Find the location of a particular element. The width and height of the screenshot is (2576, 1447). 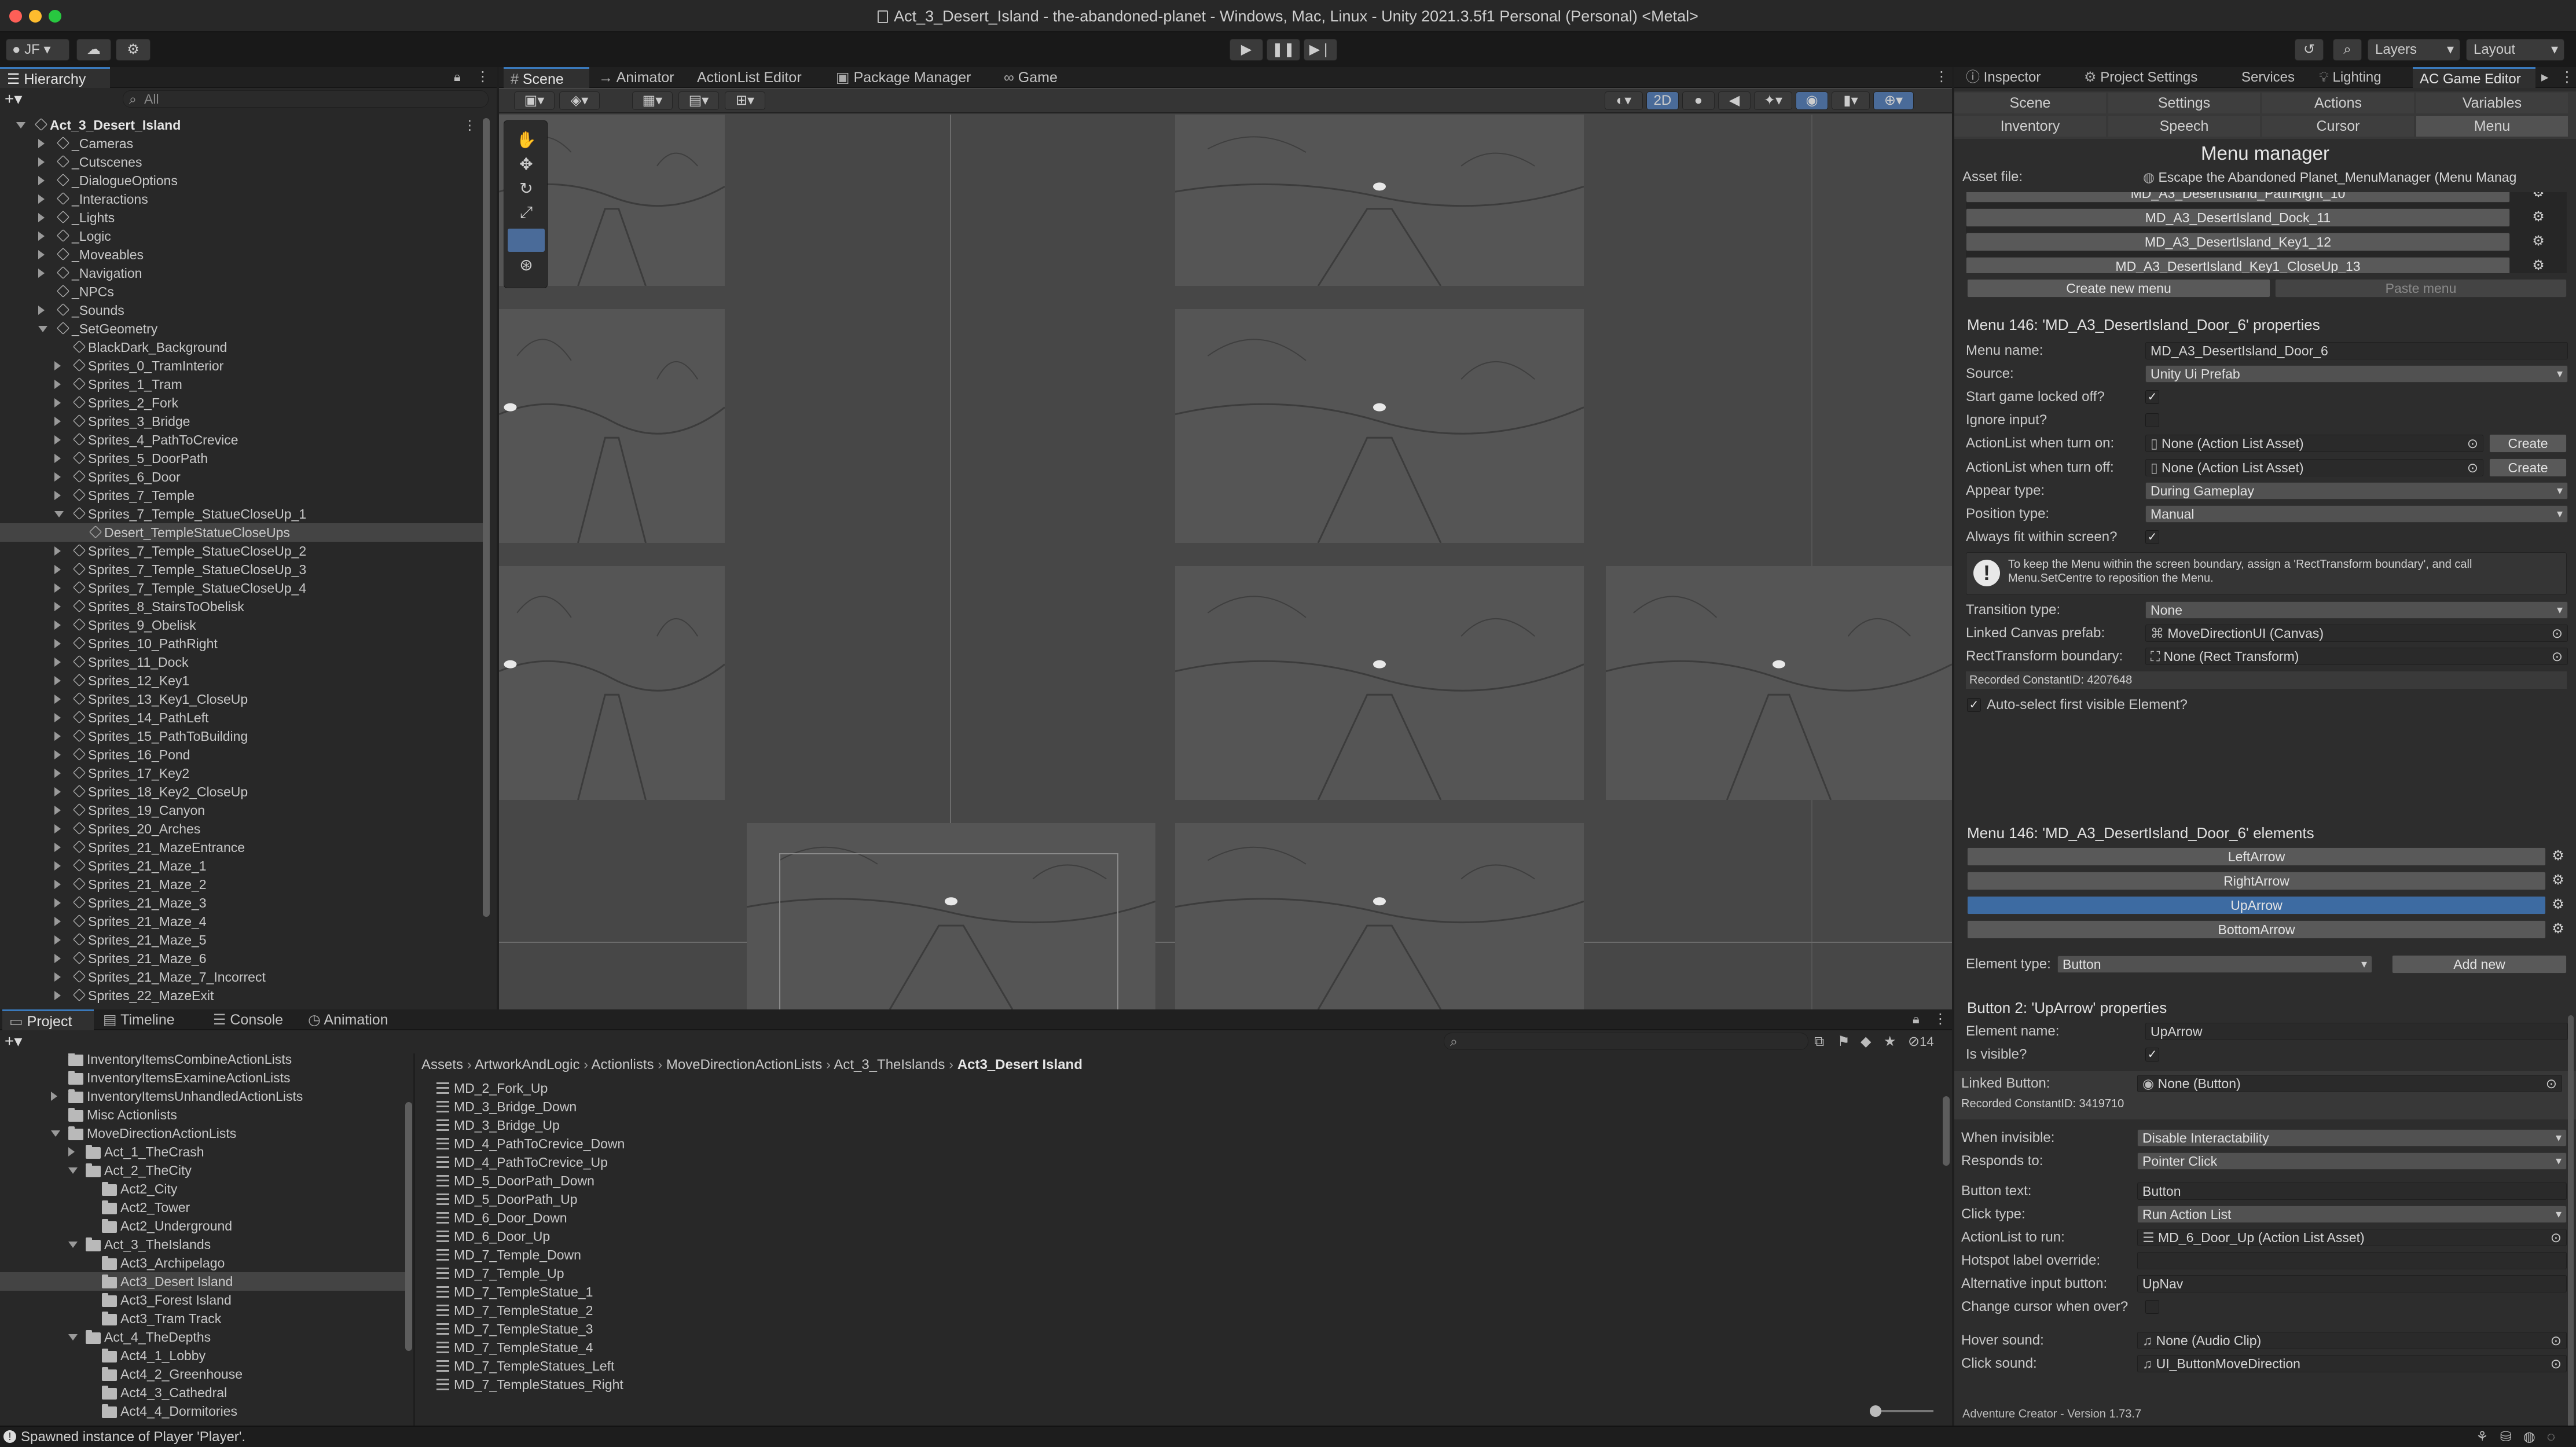

tag-icon: ◆ is located at coordinates (1866, 1042).